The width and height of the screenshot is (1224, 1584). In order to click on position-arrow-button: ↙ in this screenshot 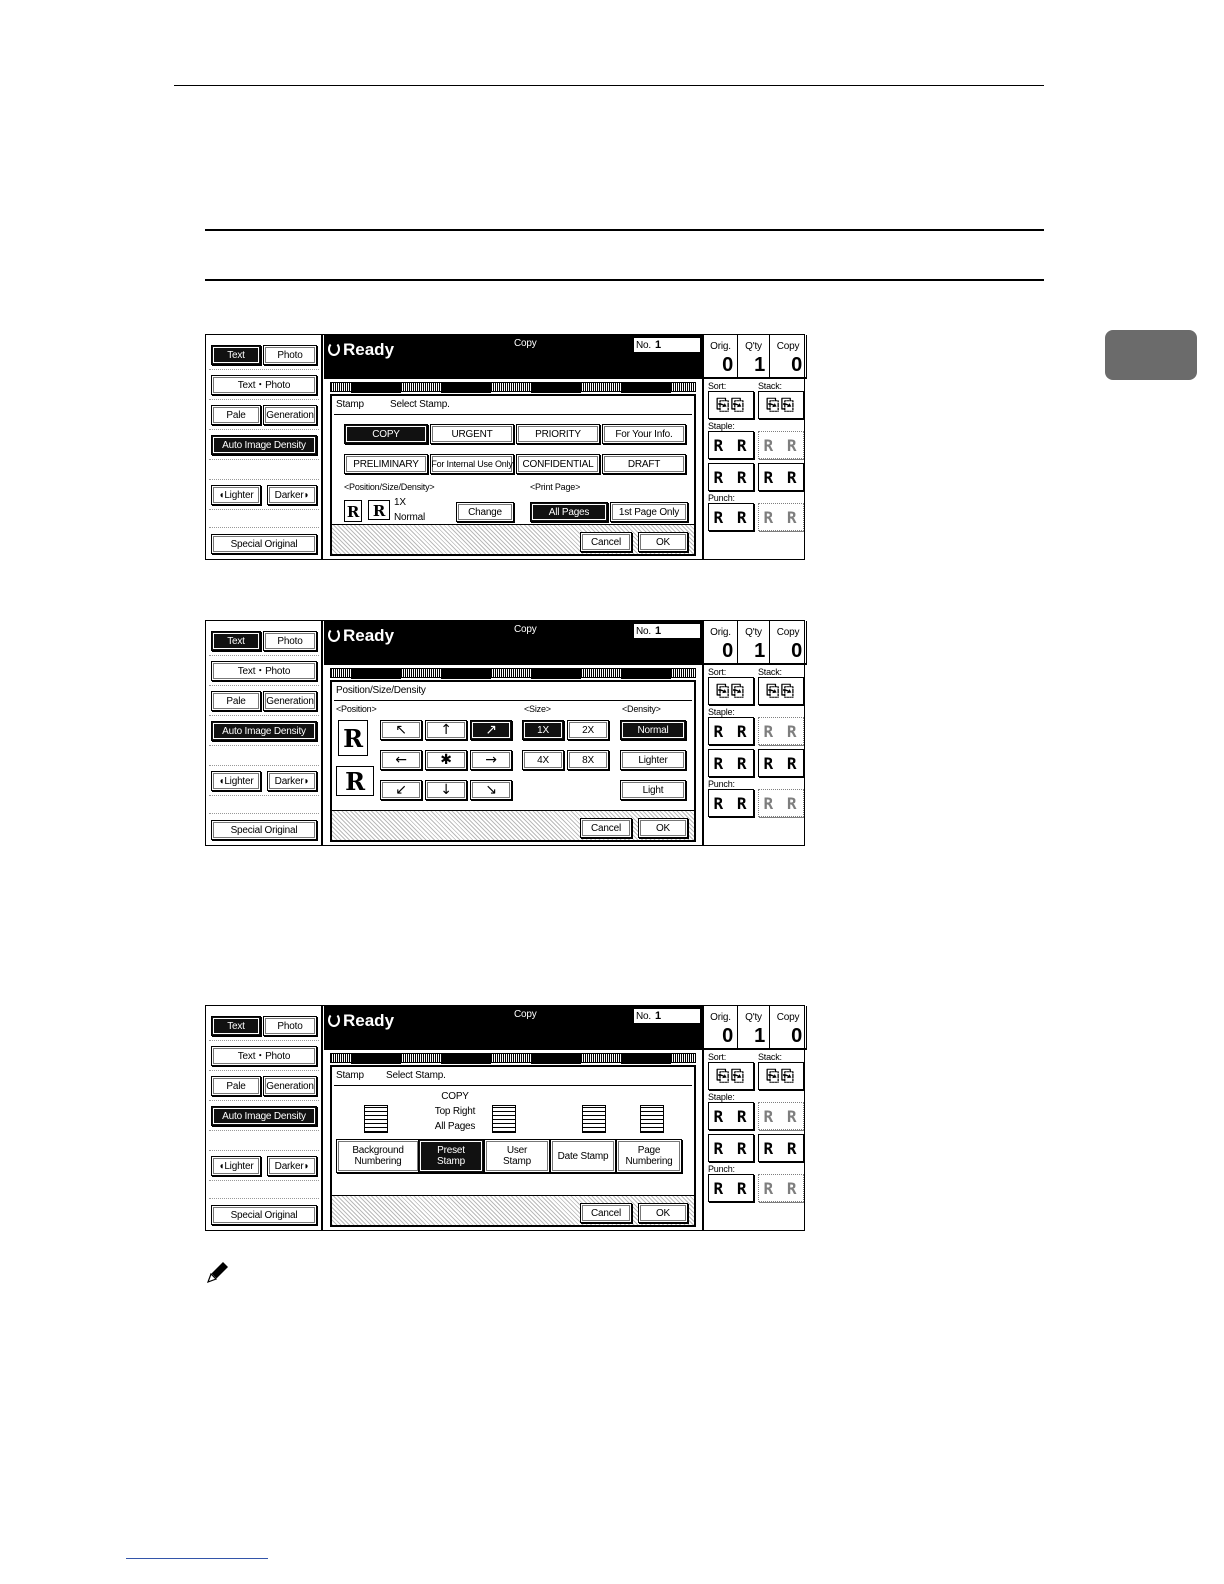, I will do `click(401, 790)`.